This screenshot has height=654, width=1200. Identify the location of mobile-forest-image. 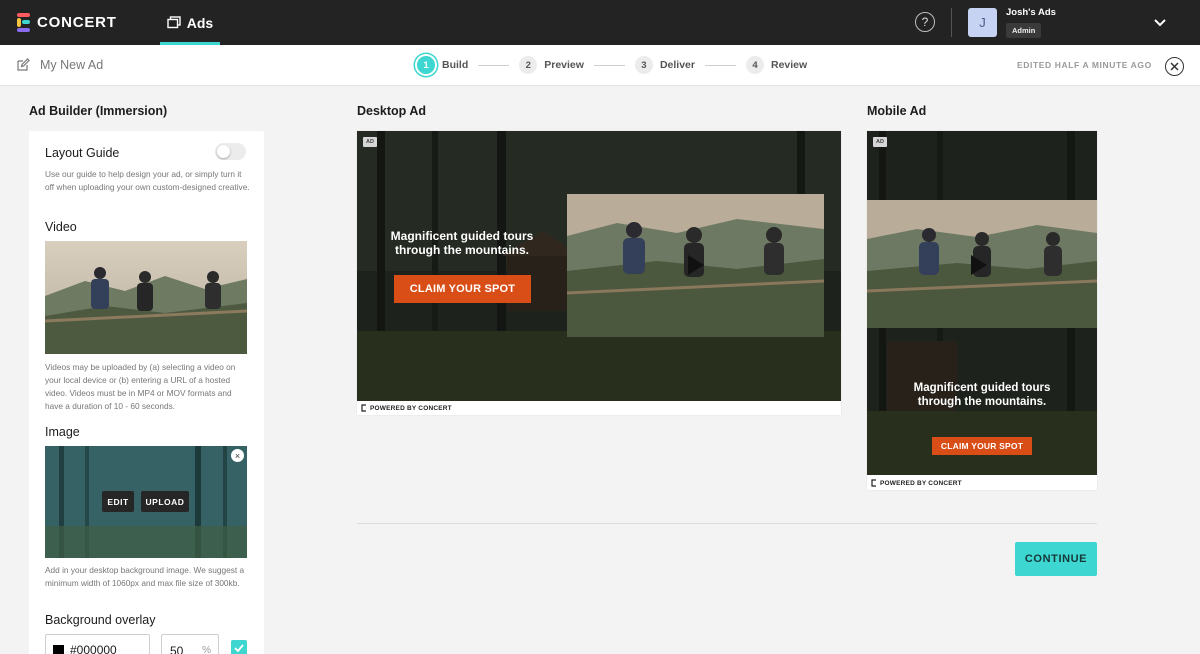
(982, 303).